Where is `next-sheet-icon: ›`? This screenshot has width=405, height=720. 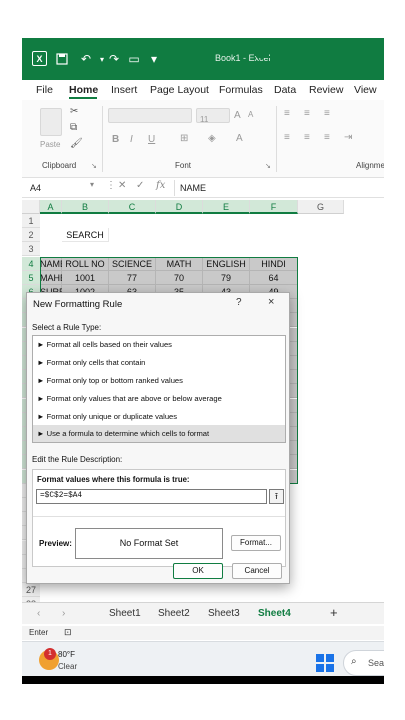
next-sheet-icon: › is located at coordinates (63, 613).